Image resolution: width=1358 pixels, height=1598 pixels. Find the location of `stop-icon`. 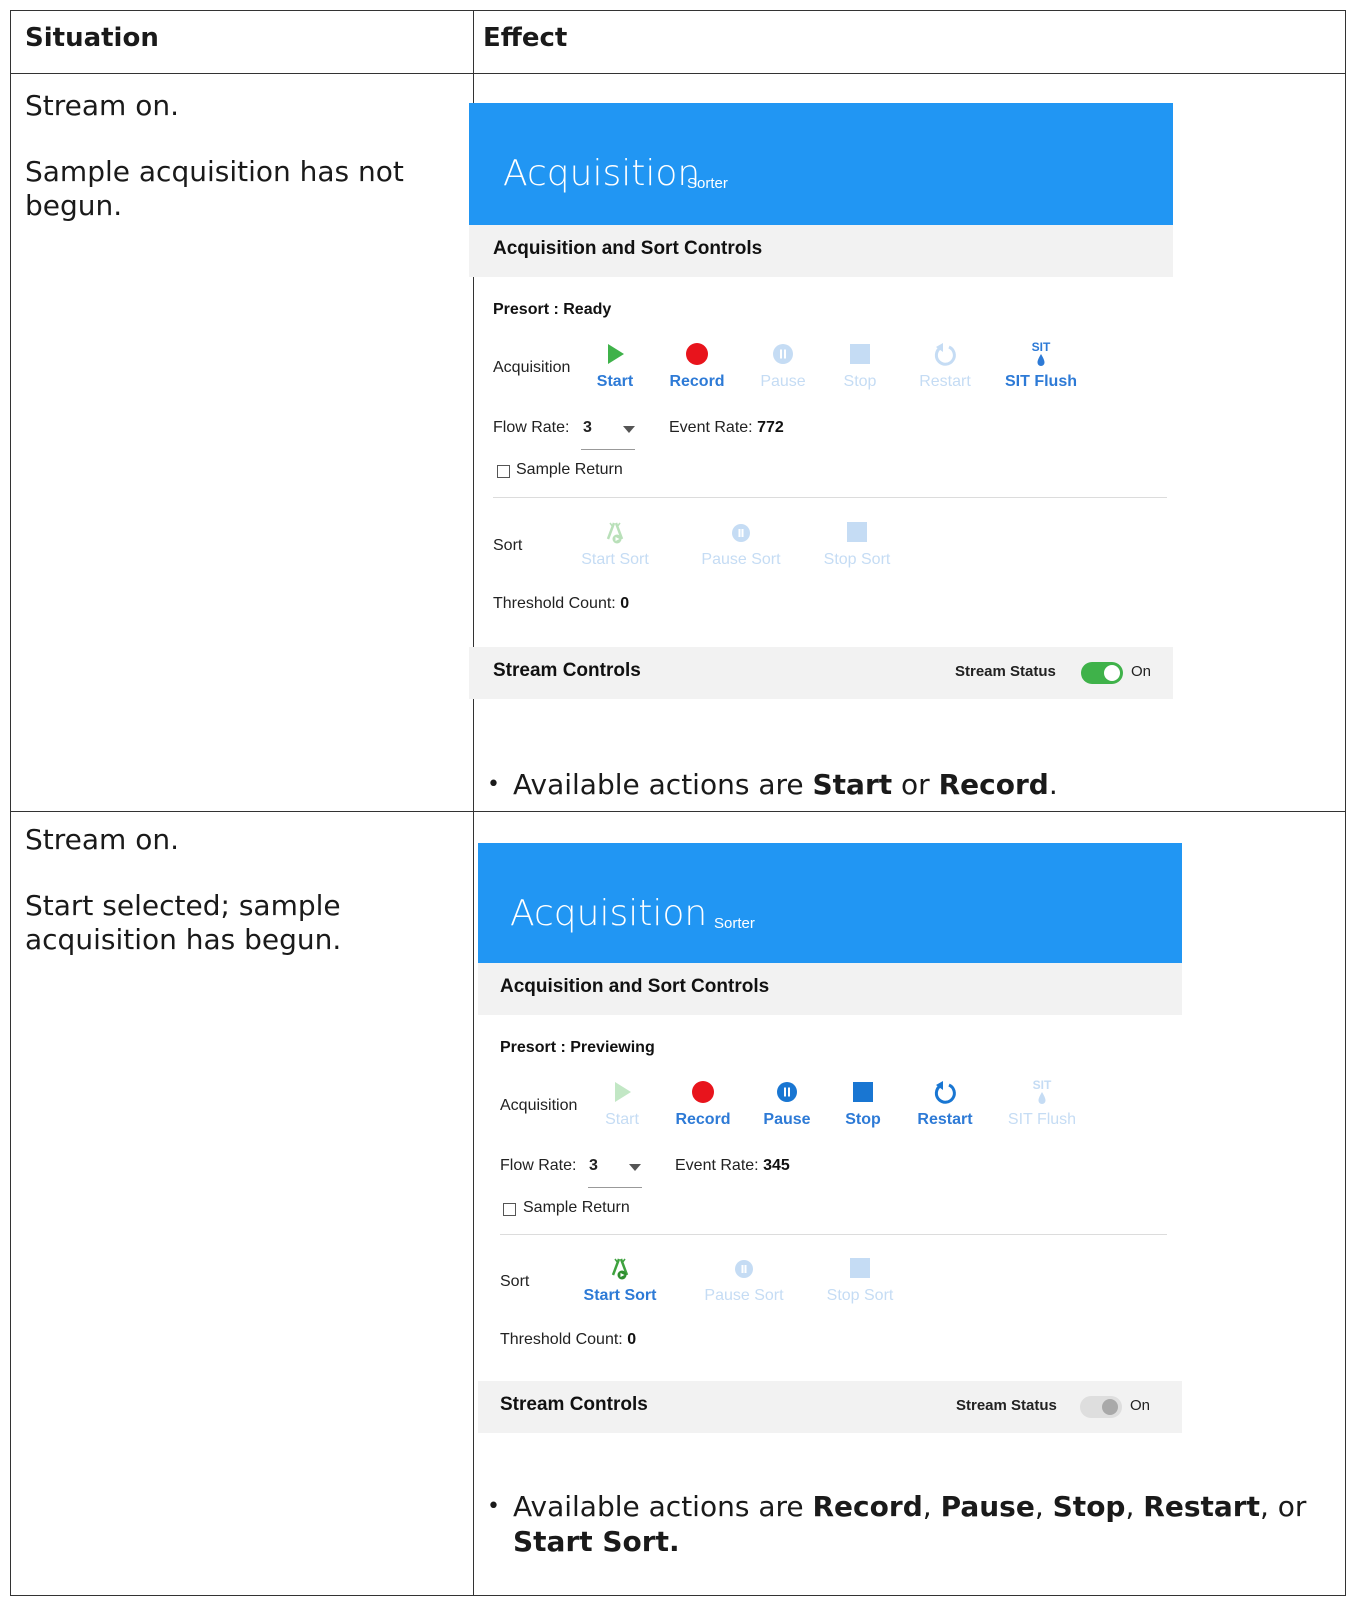

stop-icon is located at coordinates (860, 1268).